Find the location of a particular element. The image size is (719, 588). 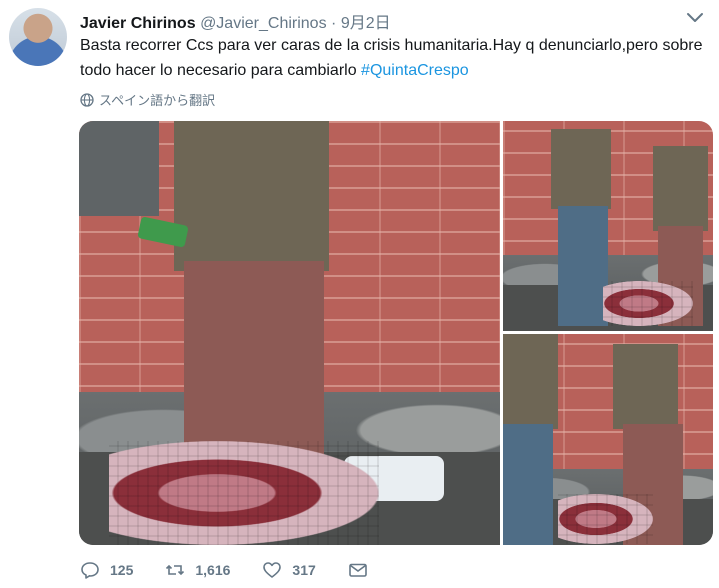

translate-label: スペイン語から翻訳 is located at coordinates (157, 100).